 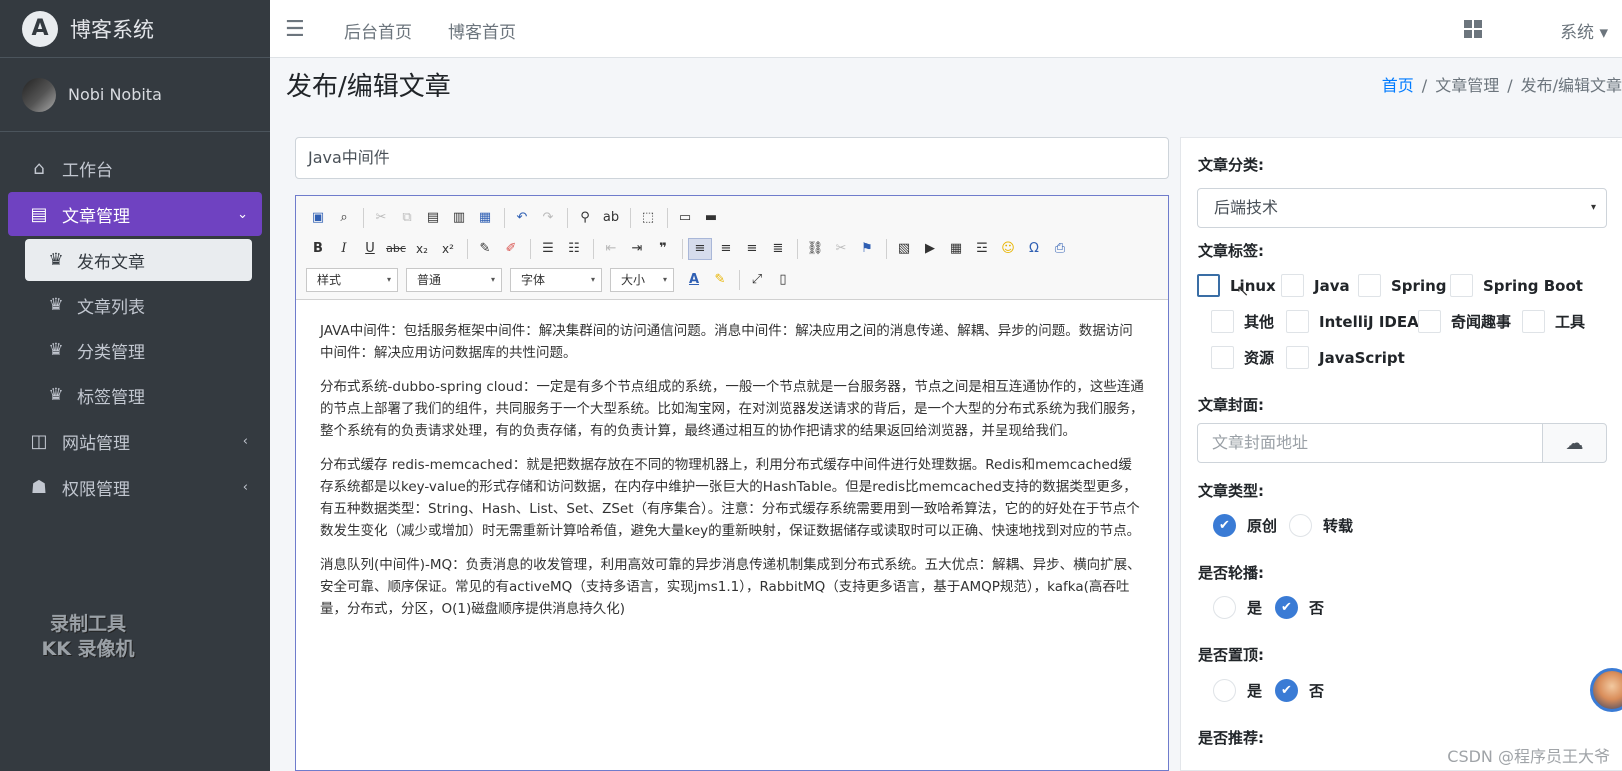 What do you see at coordinates (1237, 607) in the screenshot?
I see `carousel-radio-yes: 是` at bounding box center [1237, 607].